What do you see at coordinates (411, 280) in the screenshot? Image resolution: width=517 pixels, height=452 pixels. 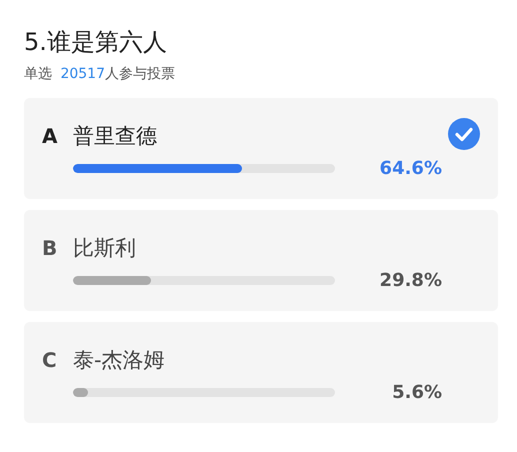 I see `vote-percent: 29.8%` at bounding box center [411, 280].